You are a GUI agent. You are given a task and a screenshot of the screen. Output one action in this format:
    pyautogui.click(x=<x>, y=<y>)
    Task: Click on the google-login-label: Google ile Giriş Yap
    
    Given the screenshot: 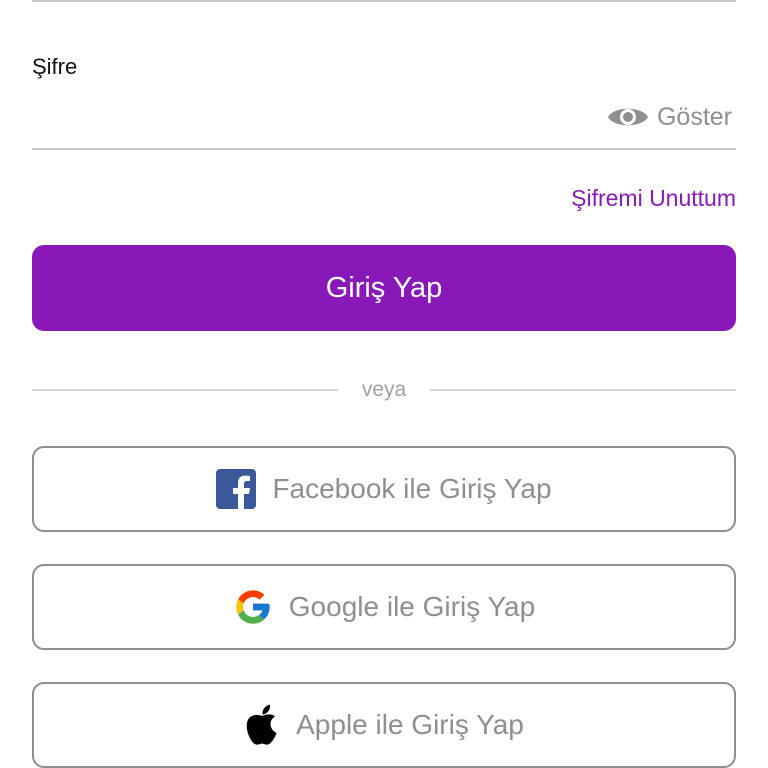 What is the action you would take?
    pyautogui.click(x=412, y=606)
    